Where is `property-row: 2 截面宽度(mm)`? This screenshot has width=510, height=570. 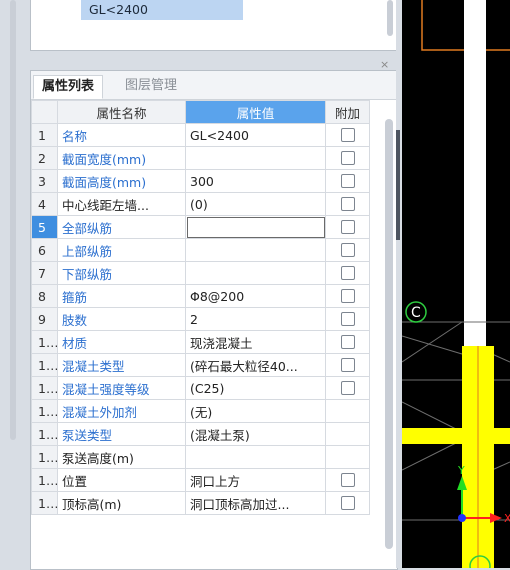 property-row: 2 截面宽度(mm) is located at coordinates (200, 158).